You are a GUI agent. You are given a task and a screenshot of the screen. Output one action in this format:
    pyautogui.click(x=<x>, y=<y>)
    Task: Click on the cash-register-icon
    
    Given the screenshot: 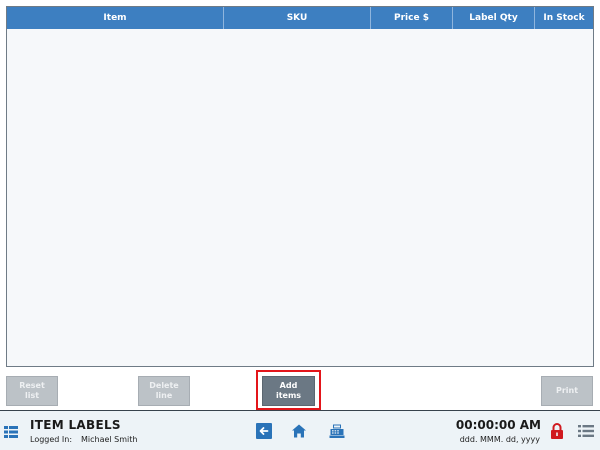 What is the action you would take?
    pyautogui.click(x=337, y=431)
    